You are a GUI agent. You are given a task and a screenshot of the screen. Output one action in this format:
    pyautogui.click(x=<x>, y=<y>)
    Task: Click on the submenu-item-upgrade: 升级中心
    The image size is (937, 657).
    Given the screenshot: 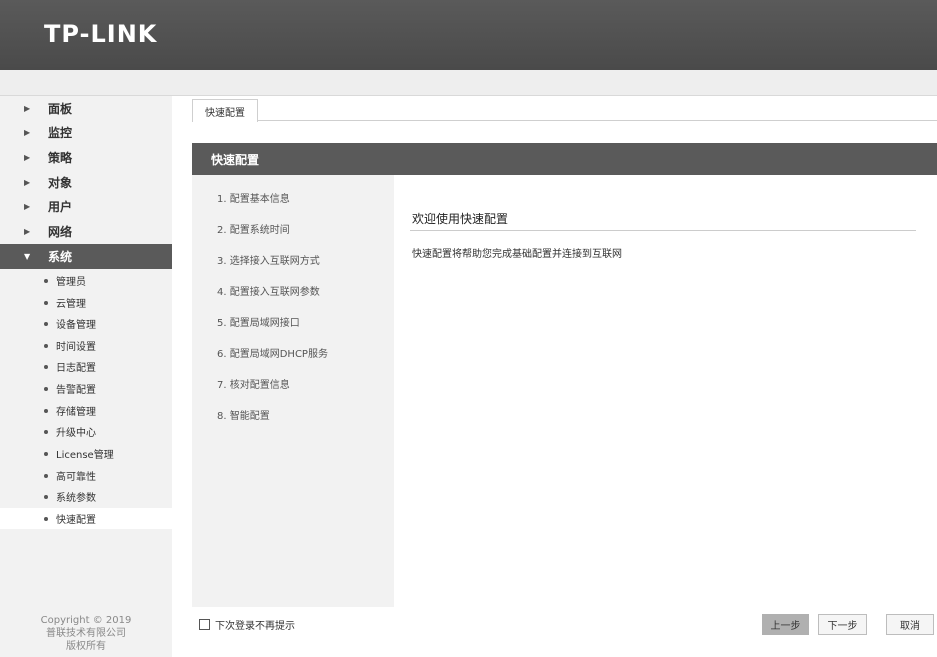 What is the action you would take?
    pyautogui.click(x=86, y=431)
    